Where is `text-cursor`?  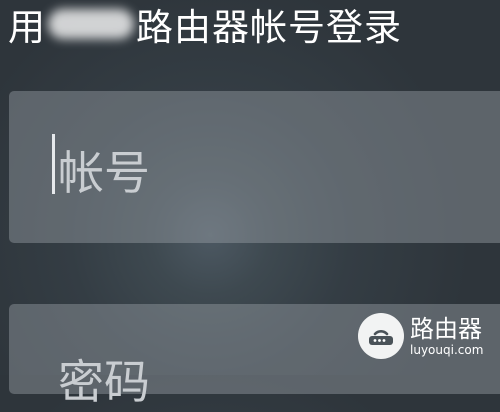 text-cursor is located at coordinates (53, 164).